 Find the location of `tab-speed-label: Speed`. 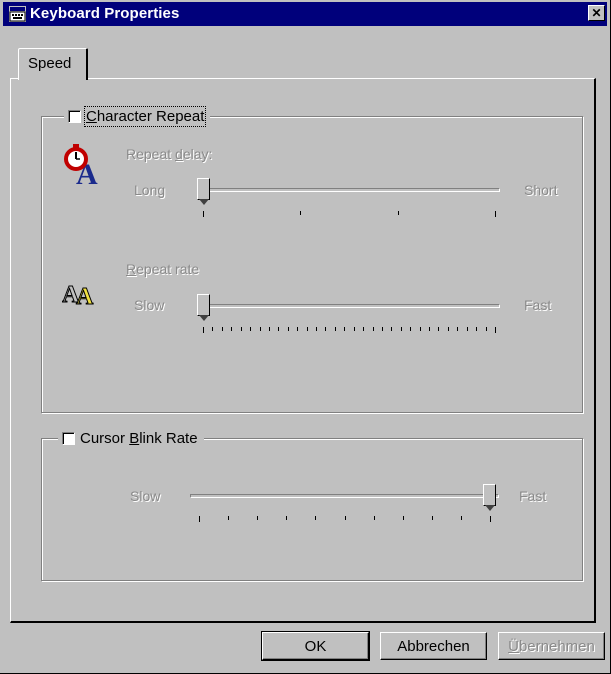

tab-speed-label: Speed is located at coordinates (50, 63).